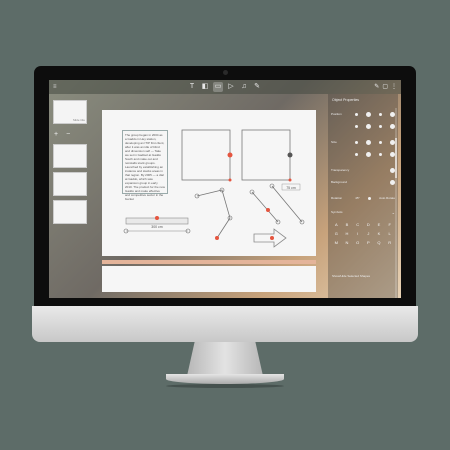 The image size is (450, 450). I want to click on monitor-foot, so click(225, 379).